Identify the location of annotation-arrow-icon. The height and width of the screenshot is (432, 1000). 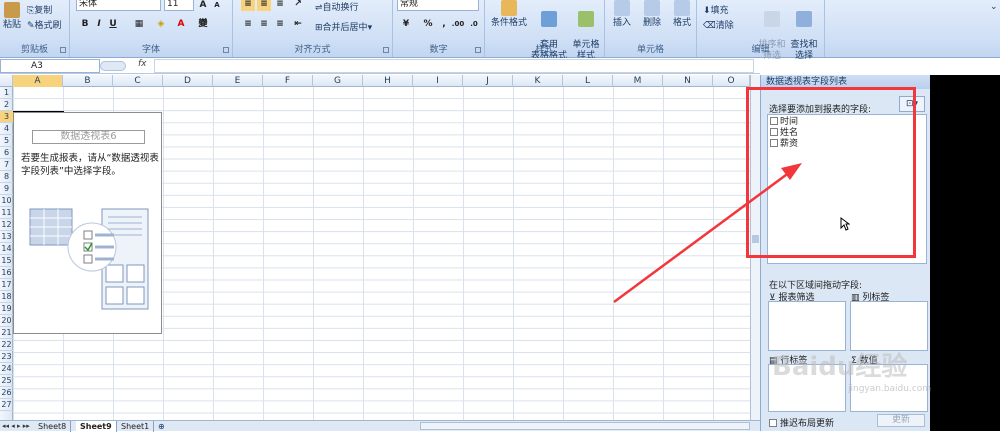
(707, 233).